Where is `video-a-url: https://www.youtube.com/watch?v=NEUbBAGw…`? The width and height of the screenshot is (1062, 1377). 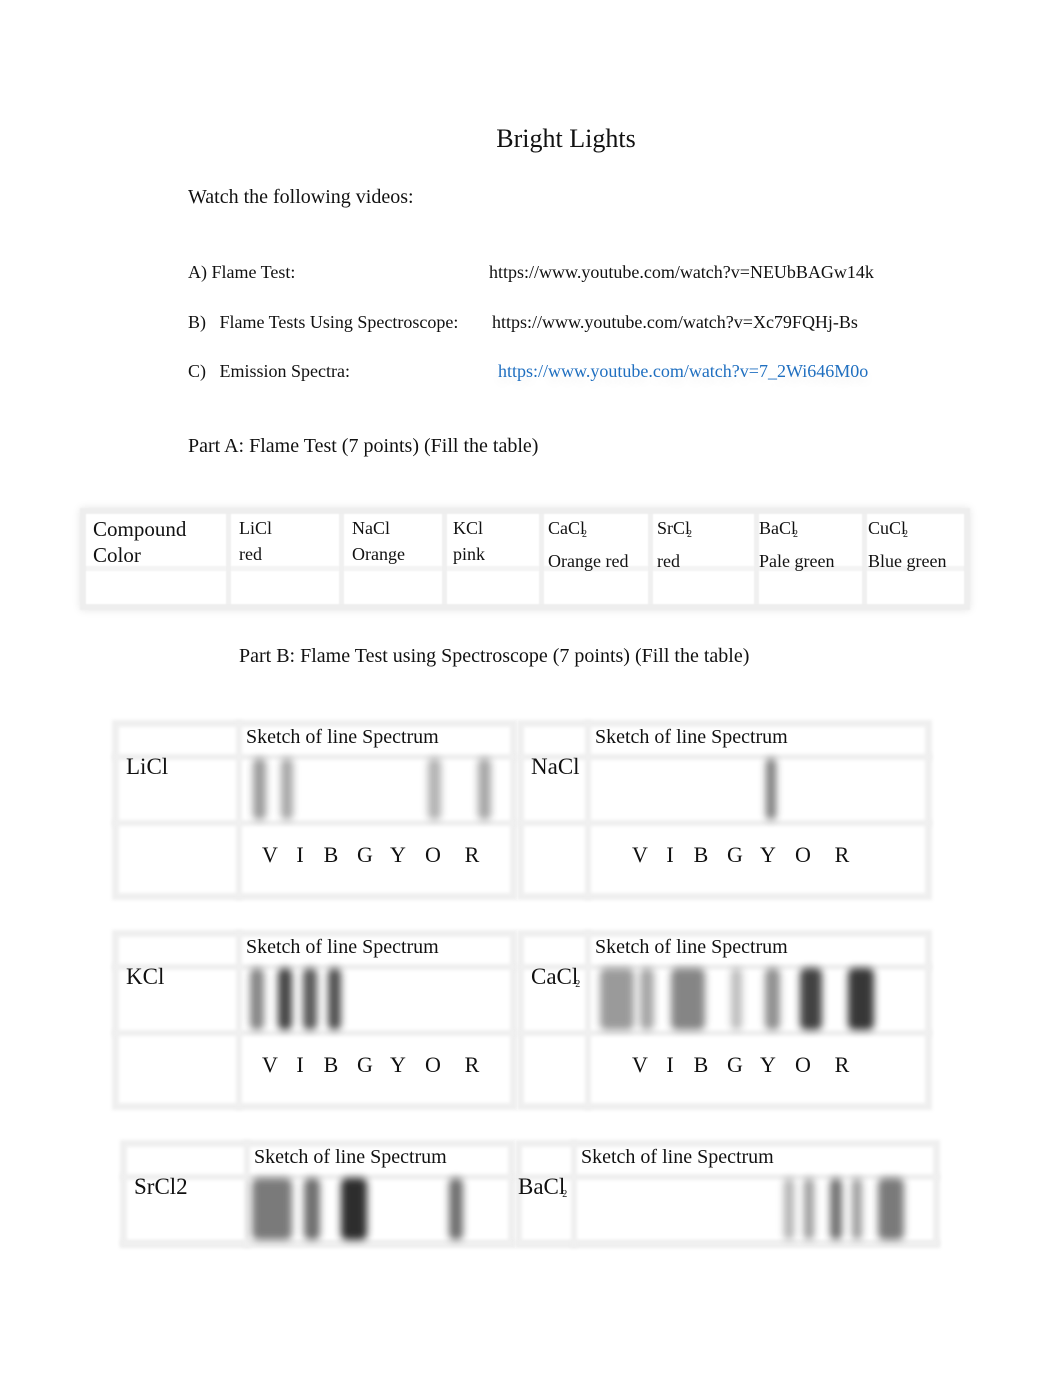 video-a-url: https://www.youtube.com/watch?v=NEUbBAGw… is located at coordinates (681, 272).